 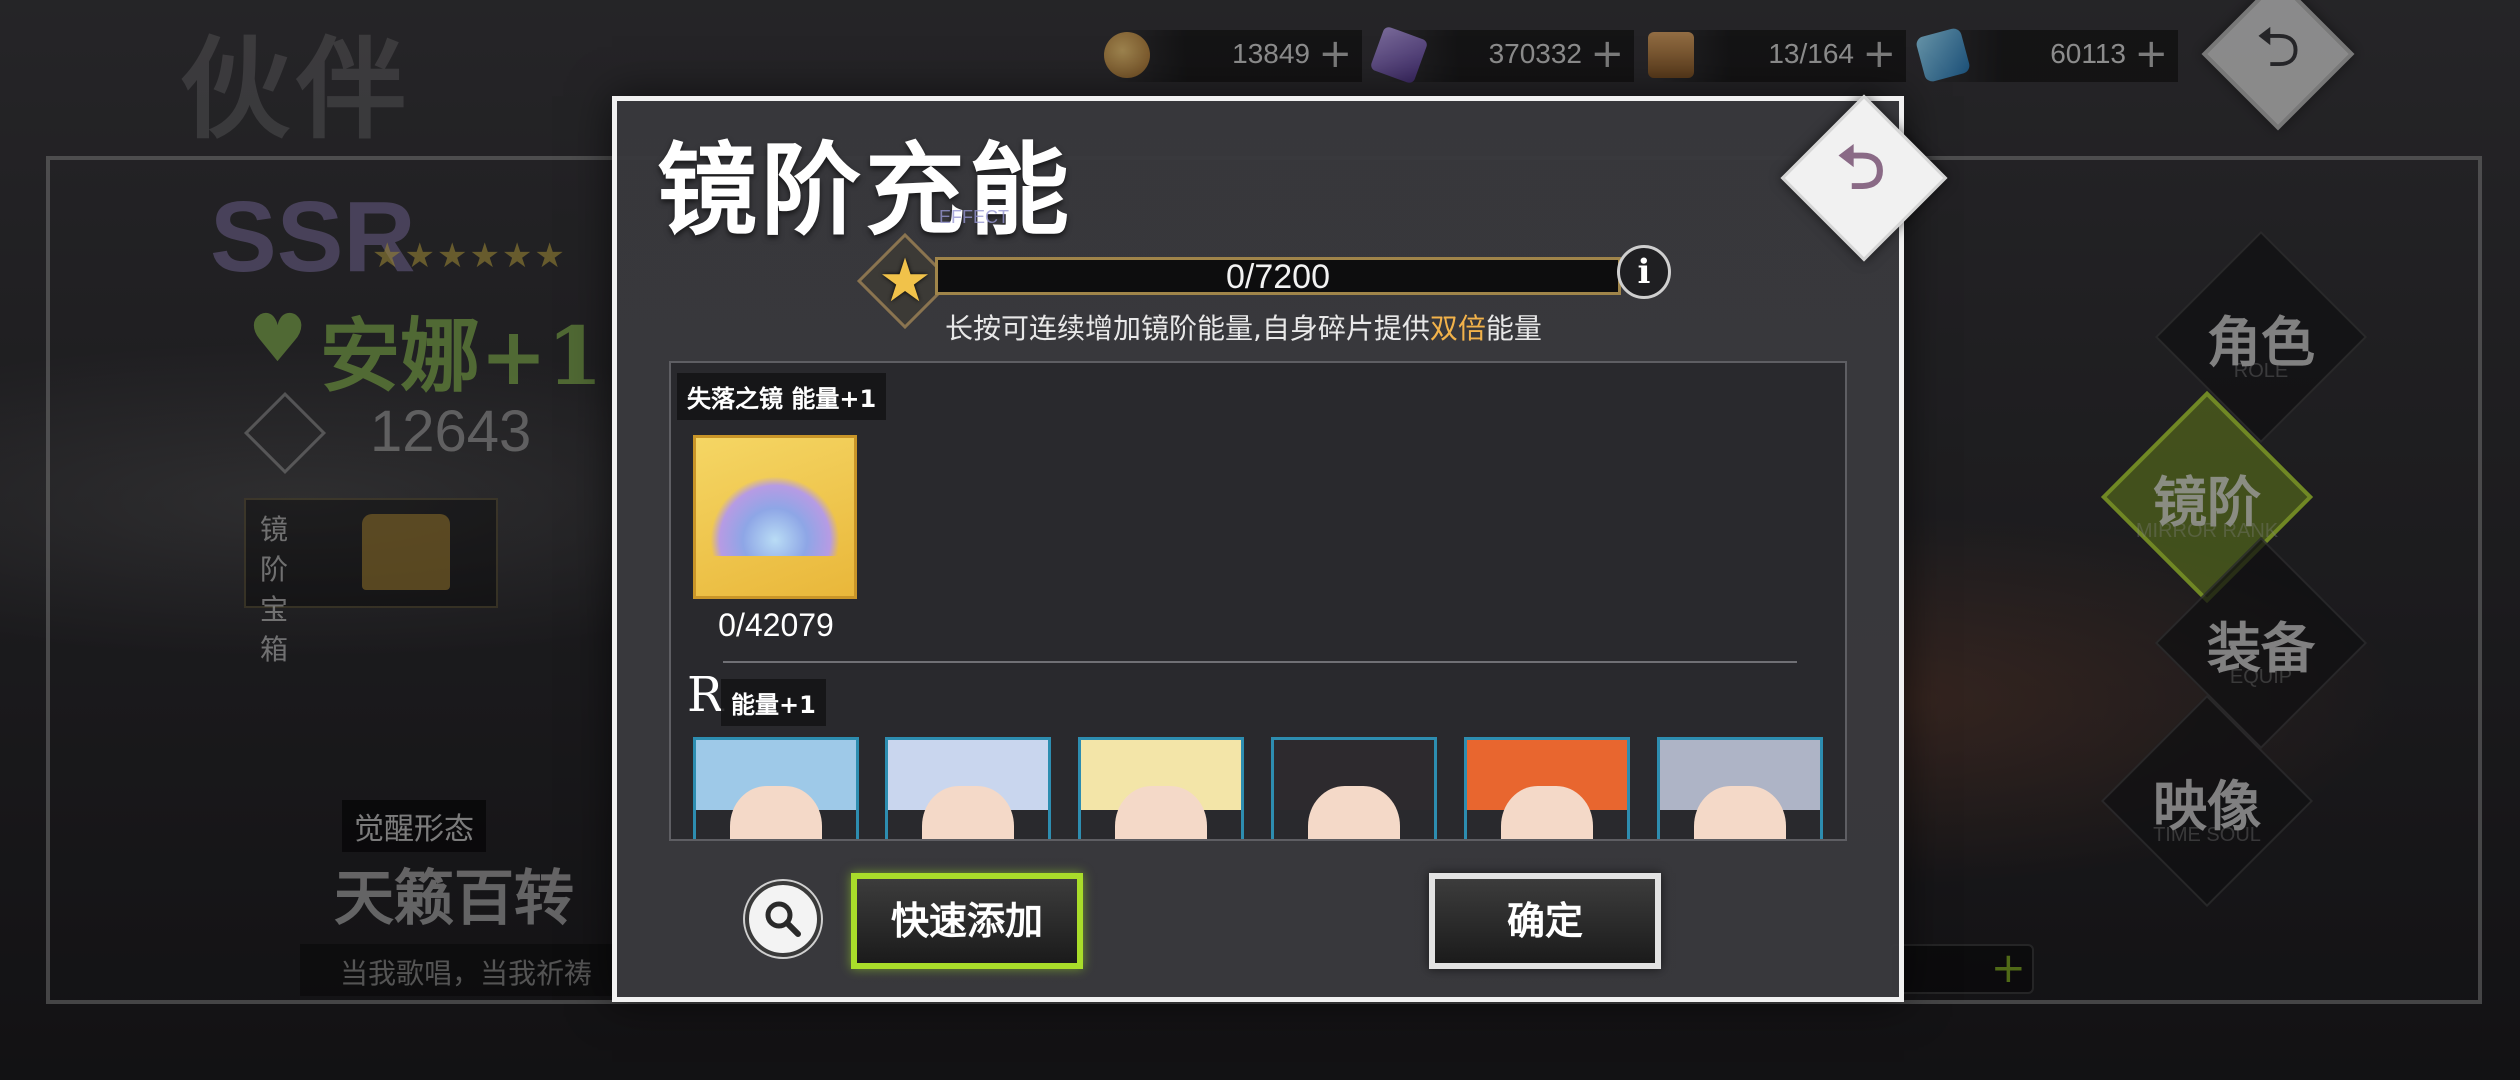 I want to click on mirror-section-label: 失落之镜 能量+1, so click(x=782, y=396).